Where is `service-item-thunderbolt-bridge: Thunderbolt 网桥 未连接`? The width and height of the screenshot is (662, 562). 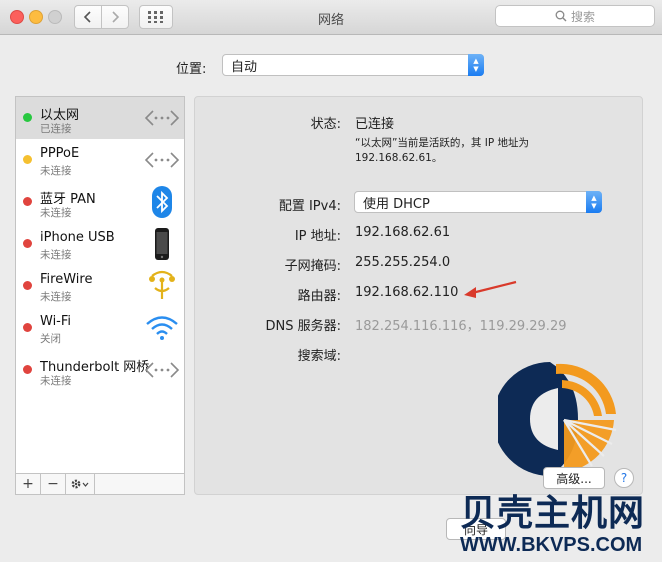
service-item-thunderbolt-bridge: Thunderbolt 网桥 未连接 is located at coordinates (100, 370).